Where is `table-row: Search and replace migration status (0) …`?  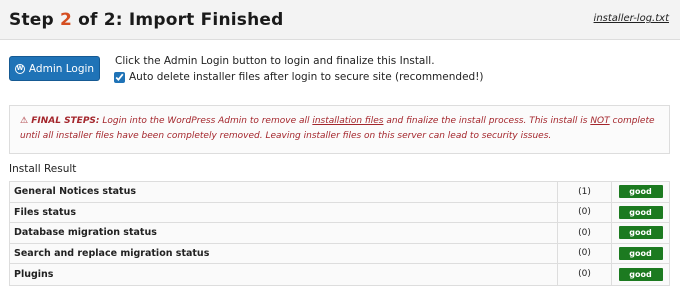 table-row: Search and replace migration status (0) … is located at coordinates (339, 253).